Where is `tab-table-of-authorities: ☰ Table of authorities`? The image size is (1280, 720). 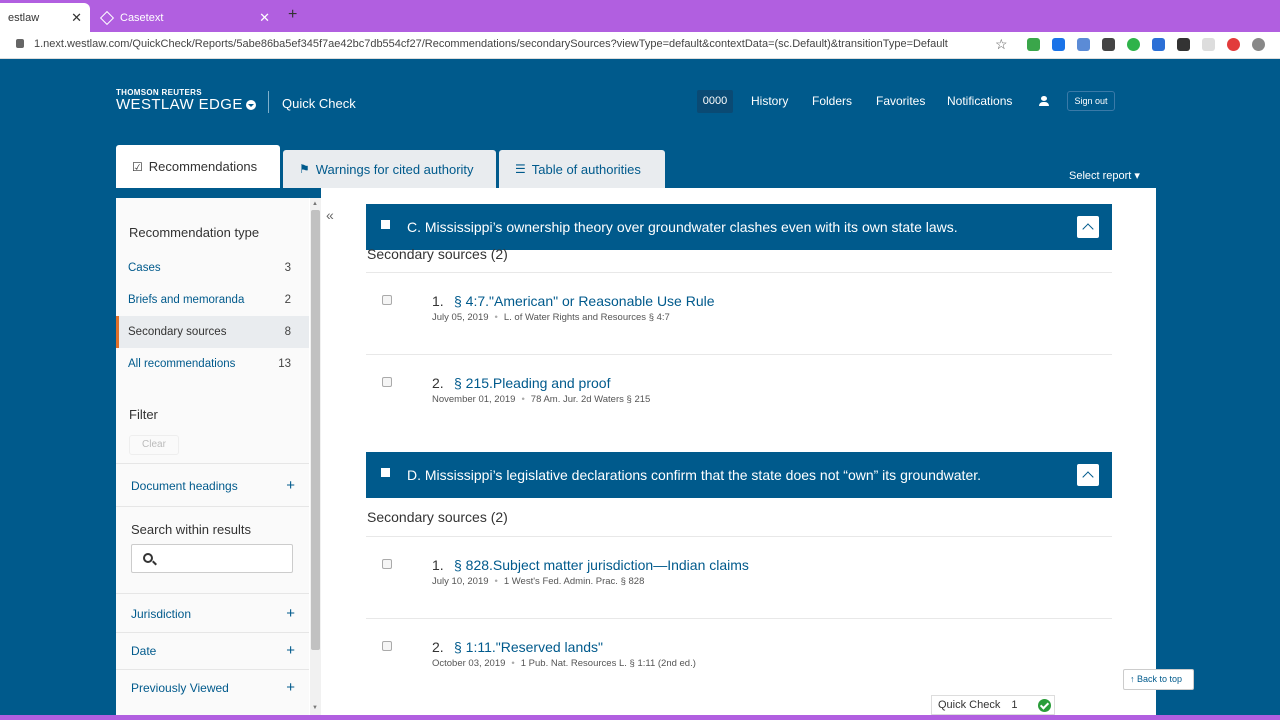 tab-table-of-authorities: ☰ Table of authorities is located at coordinates (582, 169).